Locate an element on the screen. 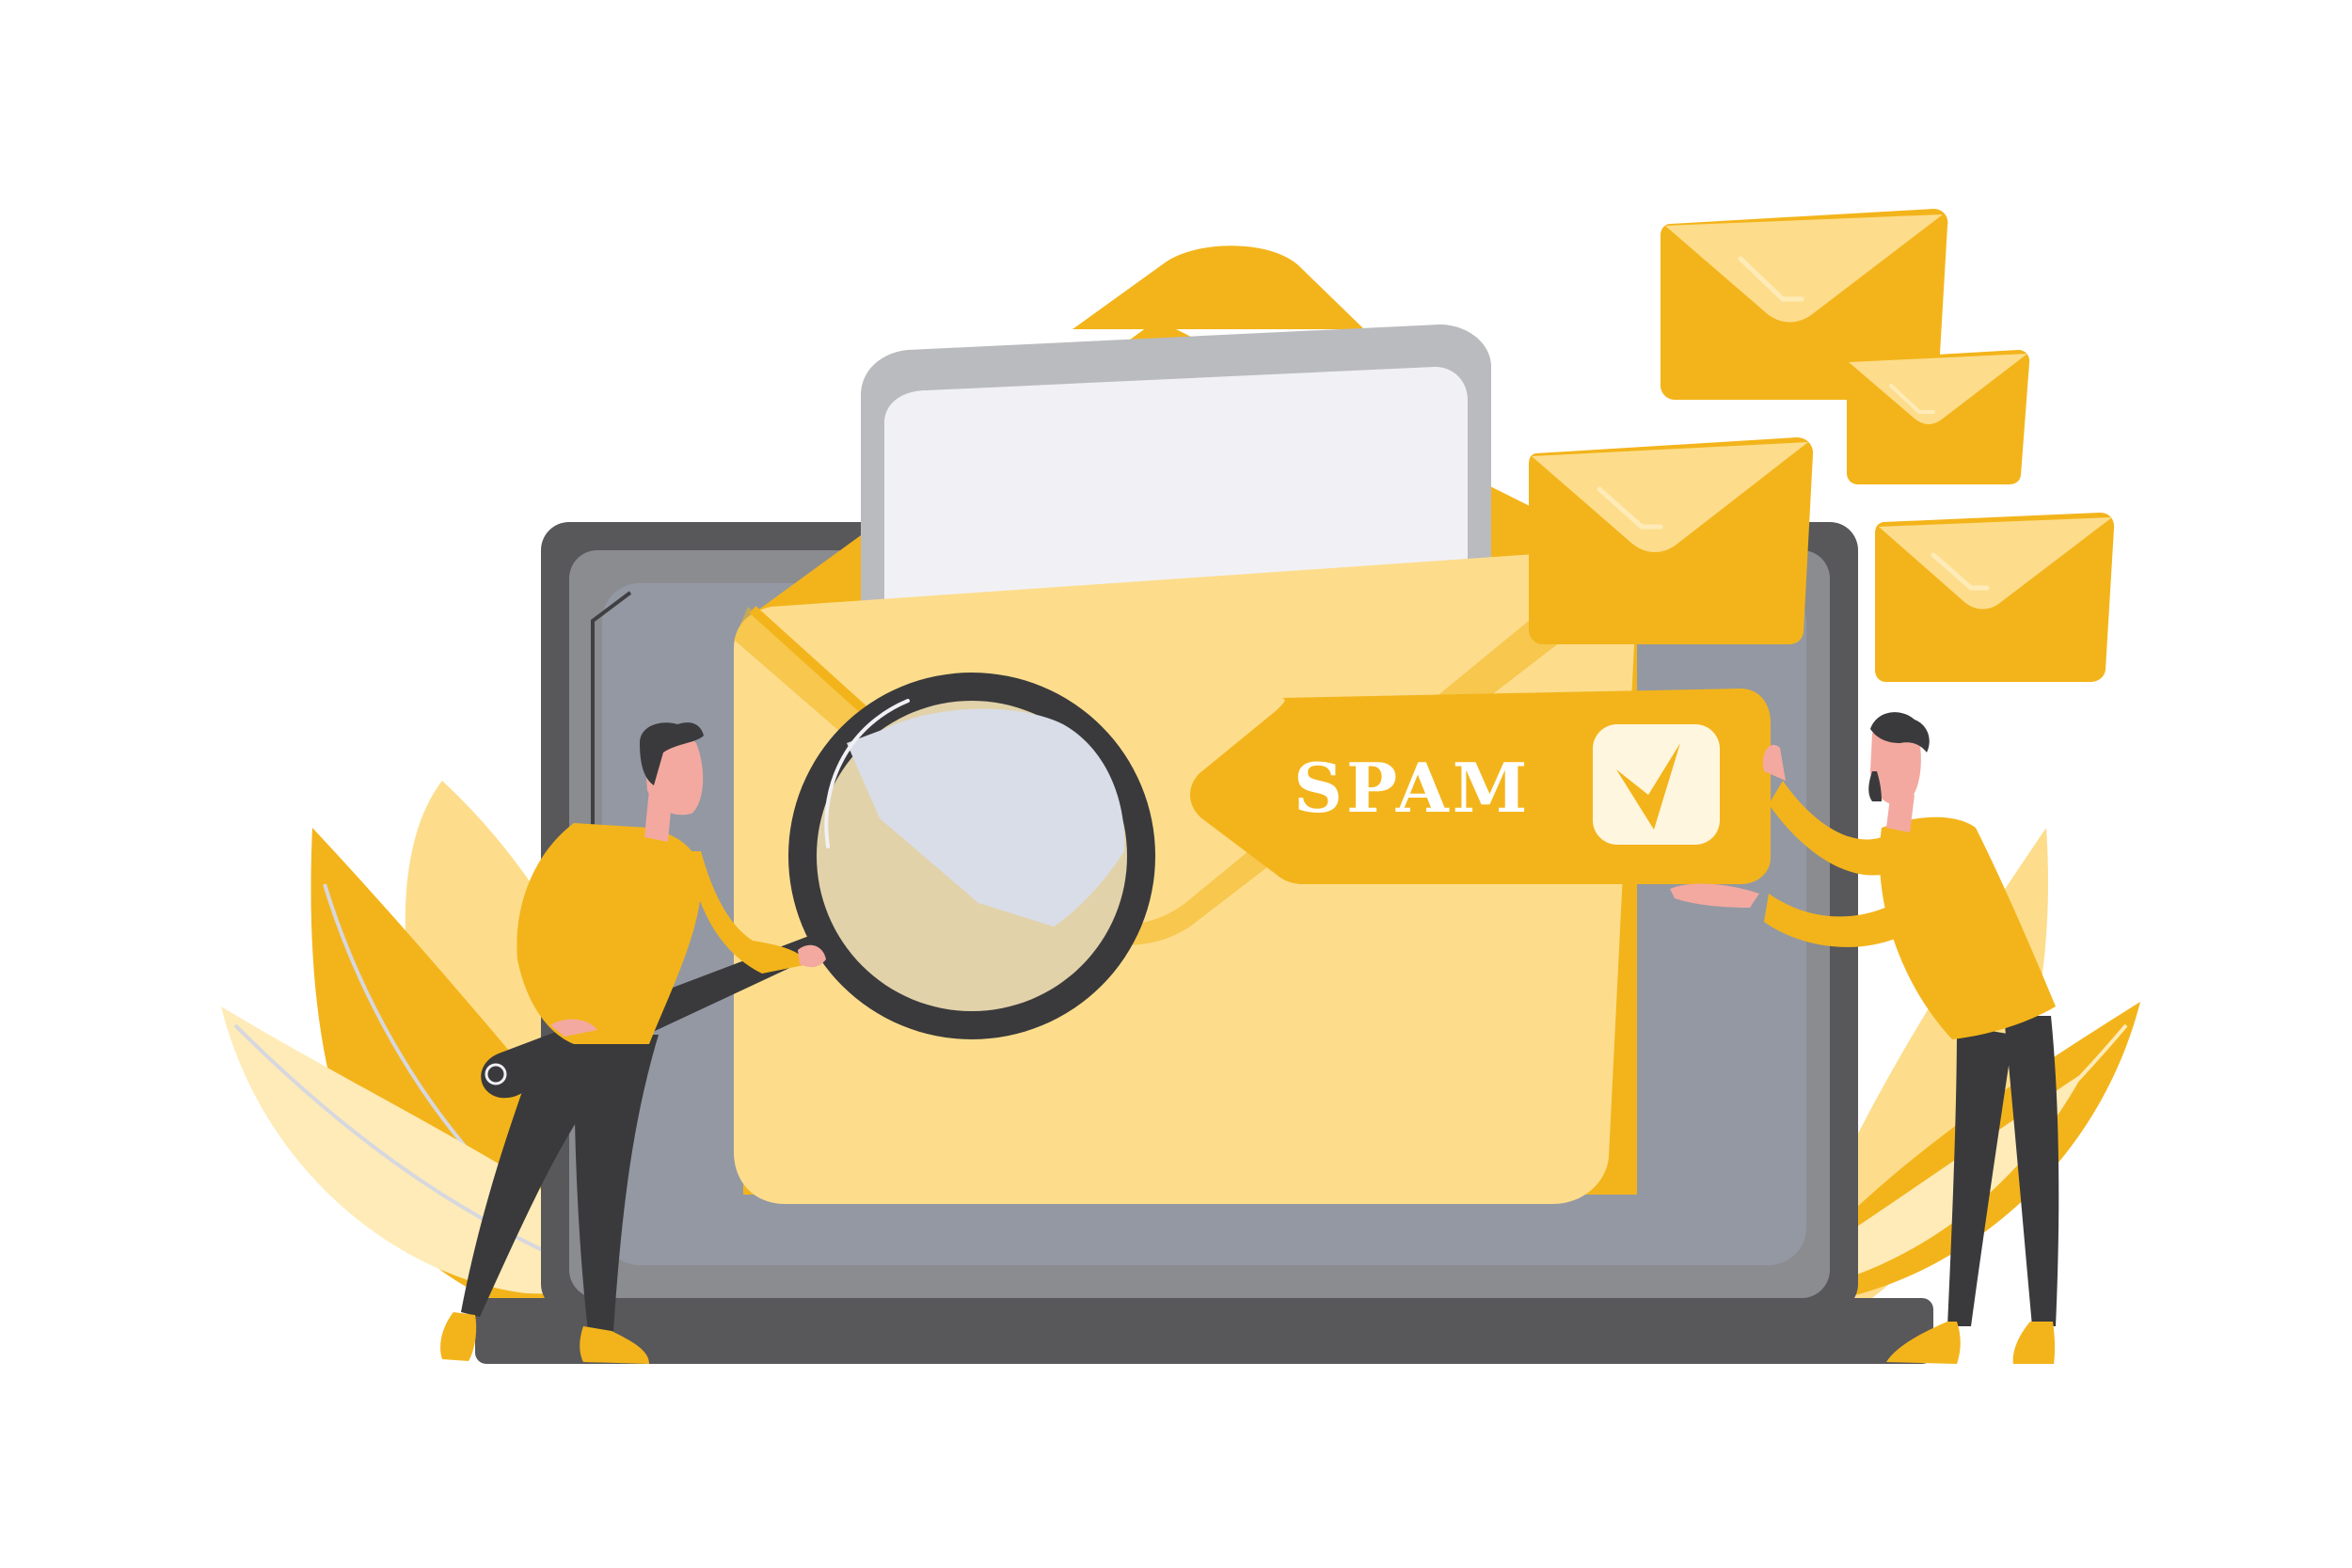 This screenshot has height=1568, width=2352. spam-tag: SPAM is located at coordinates (1480, 786).